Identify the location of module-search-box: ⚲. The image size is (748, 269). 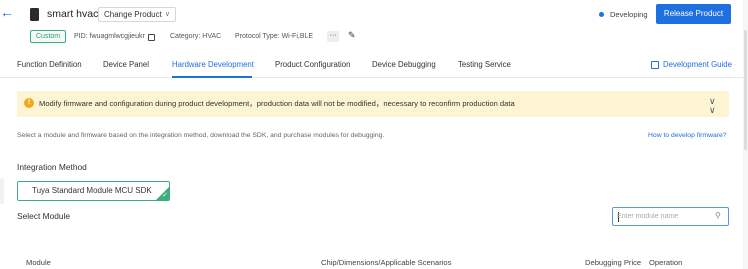
(670, 216).